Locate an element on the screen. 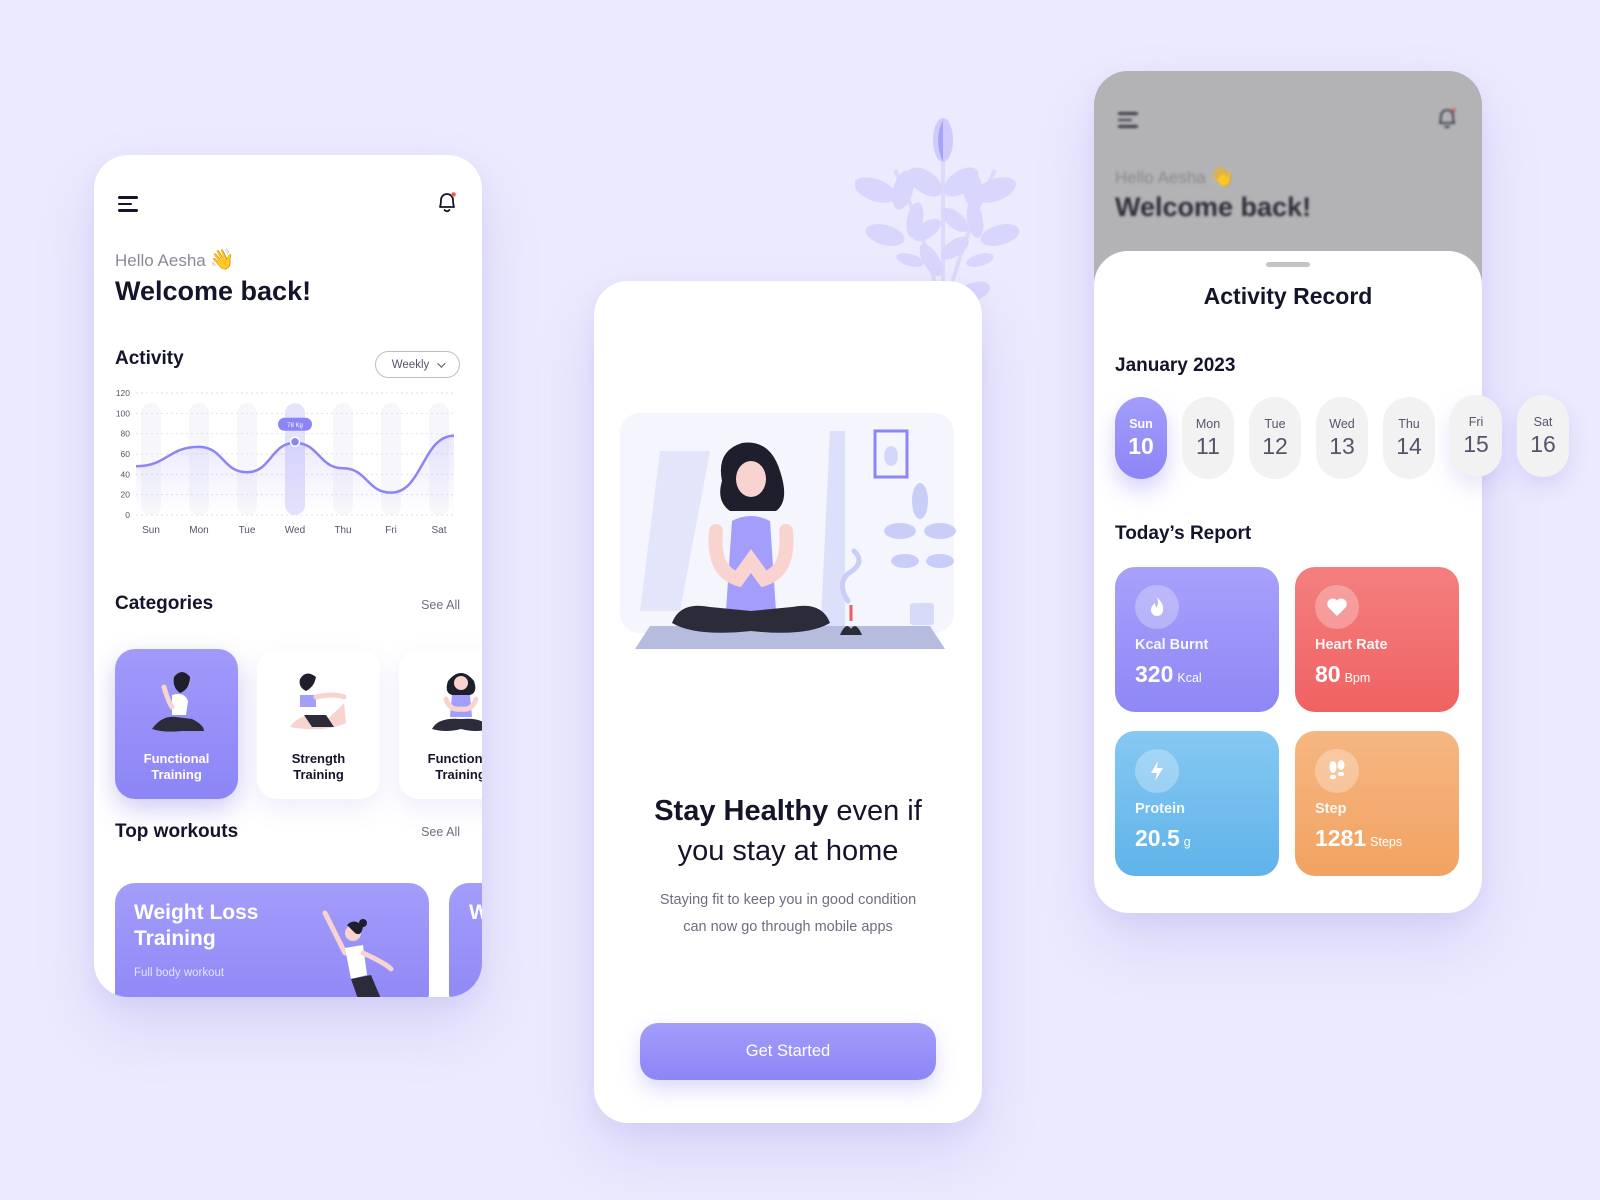 This screenshot has height=1200, width=1600. lightning-icon is located at coordinates (1157, 771).